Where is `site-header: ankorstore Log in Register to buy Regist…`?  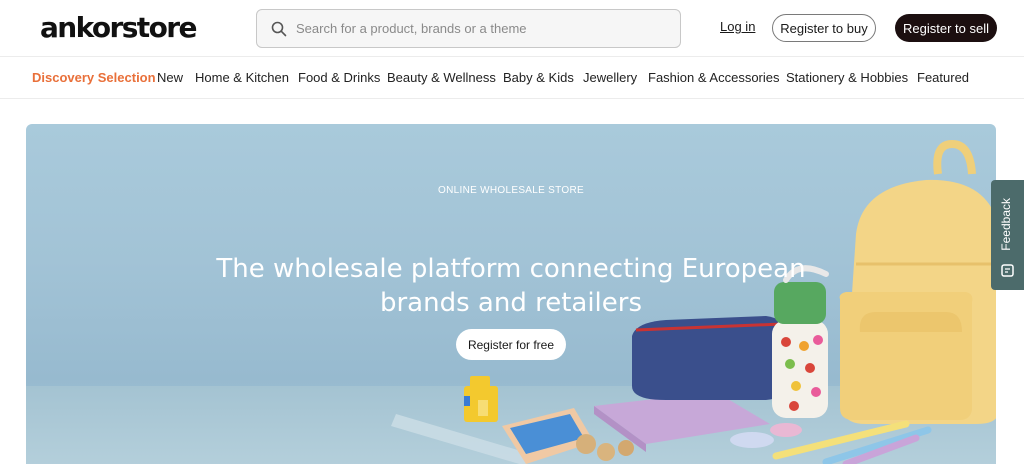 site-header: ankorstore Log in Register to buy Regist… is located at coordinates (512, 28).